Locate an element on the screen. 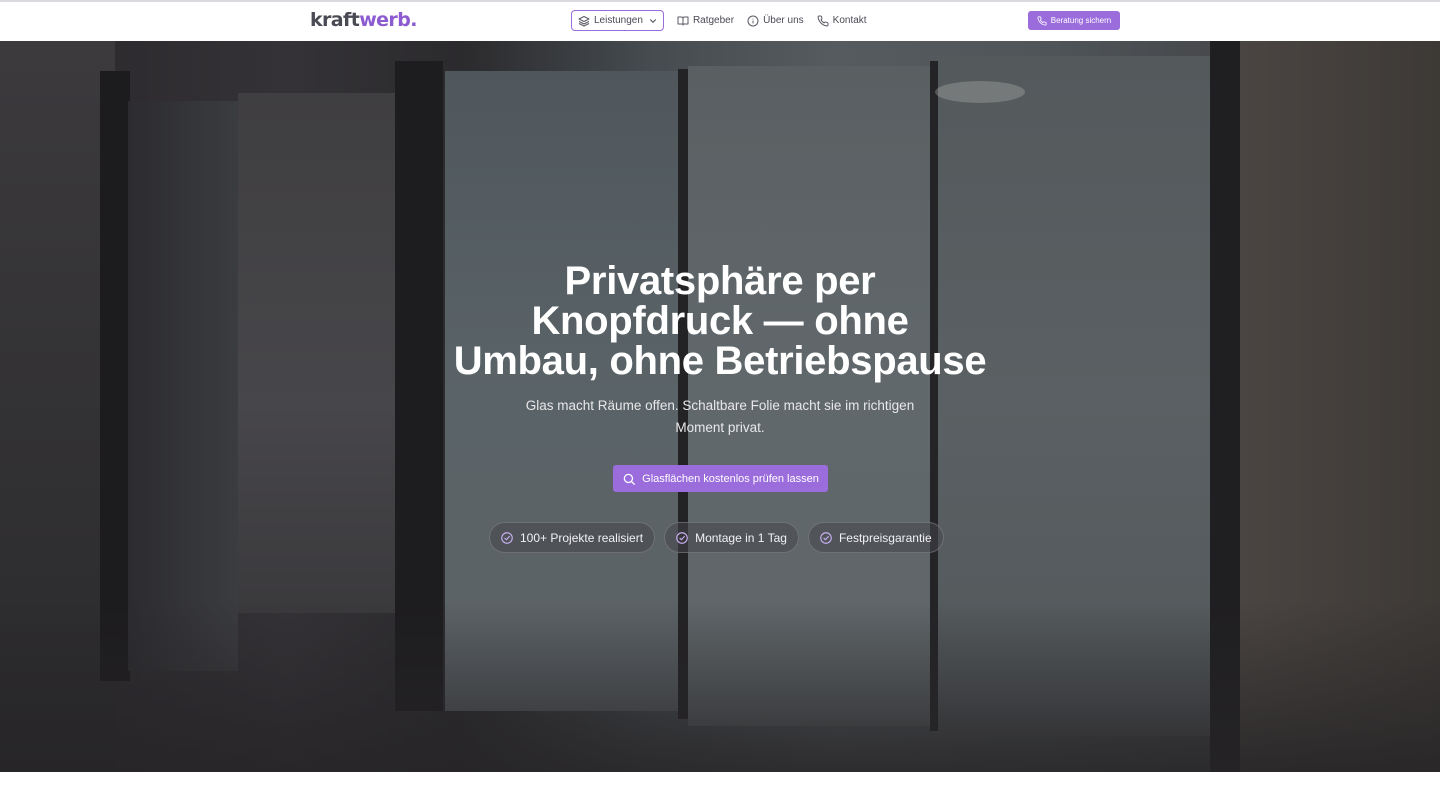 This screenshot has height=810, width=1440. nav-item-label: Leistungen is located at coordinates (618, 20).